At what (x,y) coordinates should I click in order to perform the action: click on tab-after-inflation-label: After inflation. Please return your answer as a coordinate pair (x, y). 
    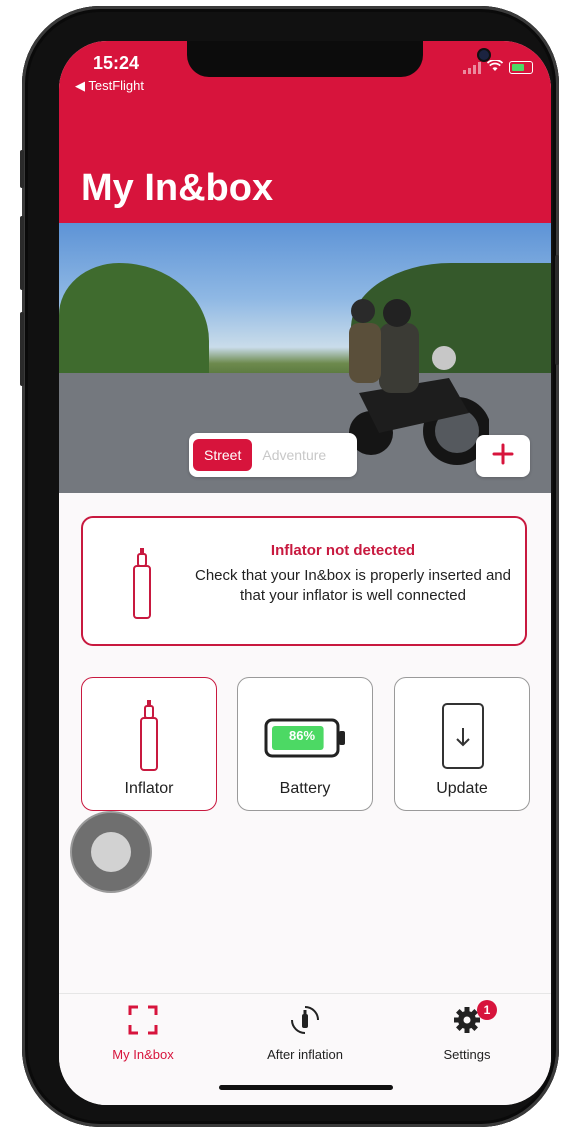
    Looking at the image, I should click on (305, 1054).